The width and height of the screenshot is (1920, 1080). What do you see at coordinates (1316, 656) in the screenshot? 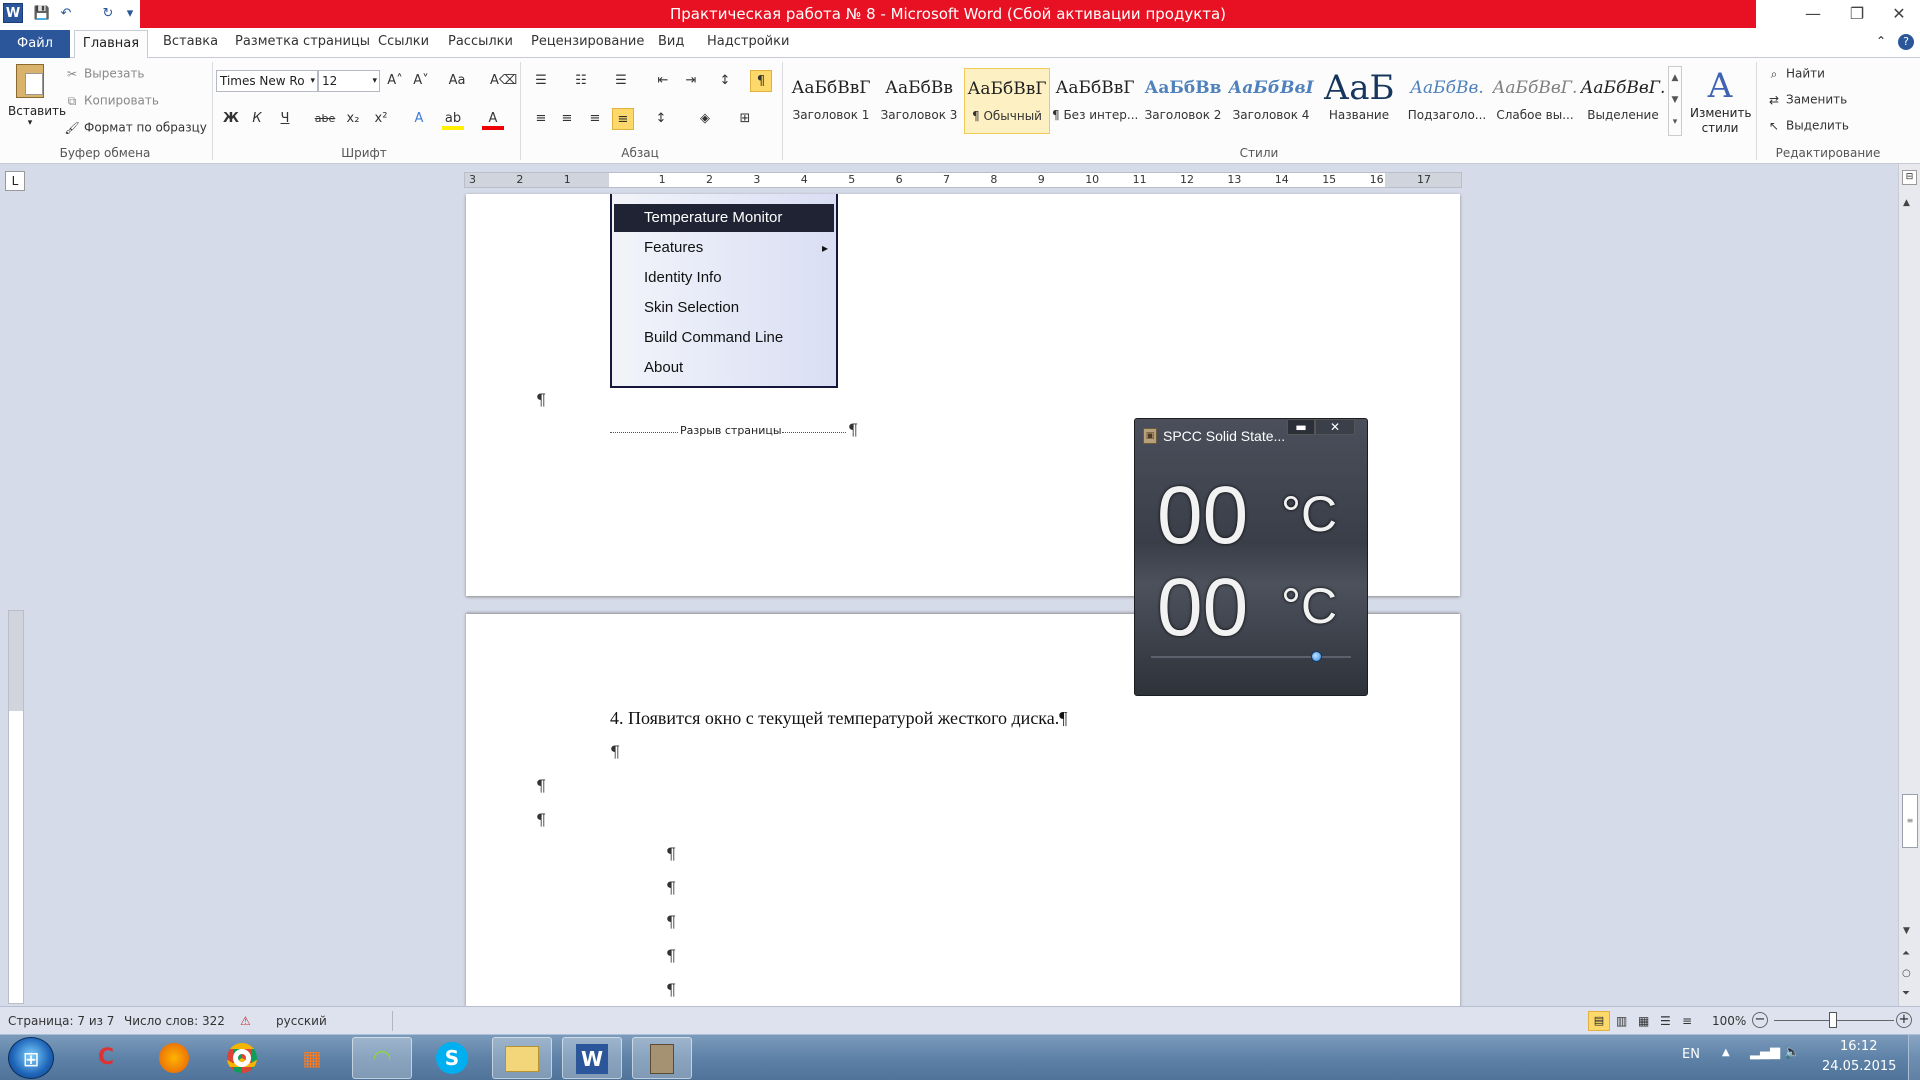
I see `widget-slider-knob` at bounding box center [1316, 656].